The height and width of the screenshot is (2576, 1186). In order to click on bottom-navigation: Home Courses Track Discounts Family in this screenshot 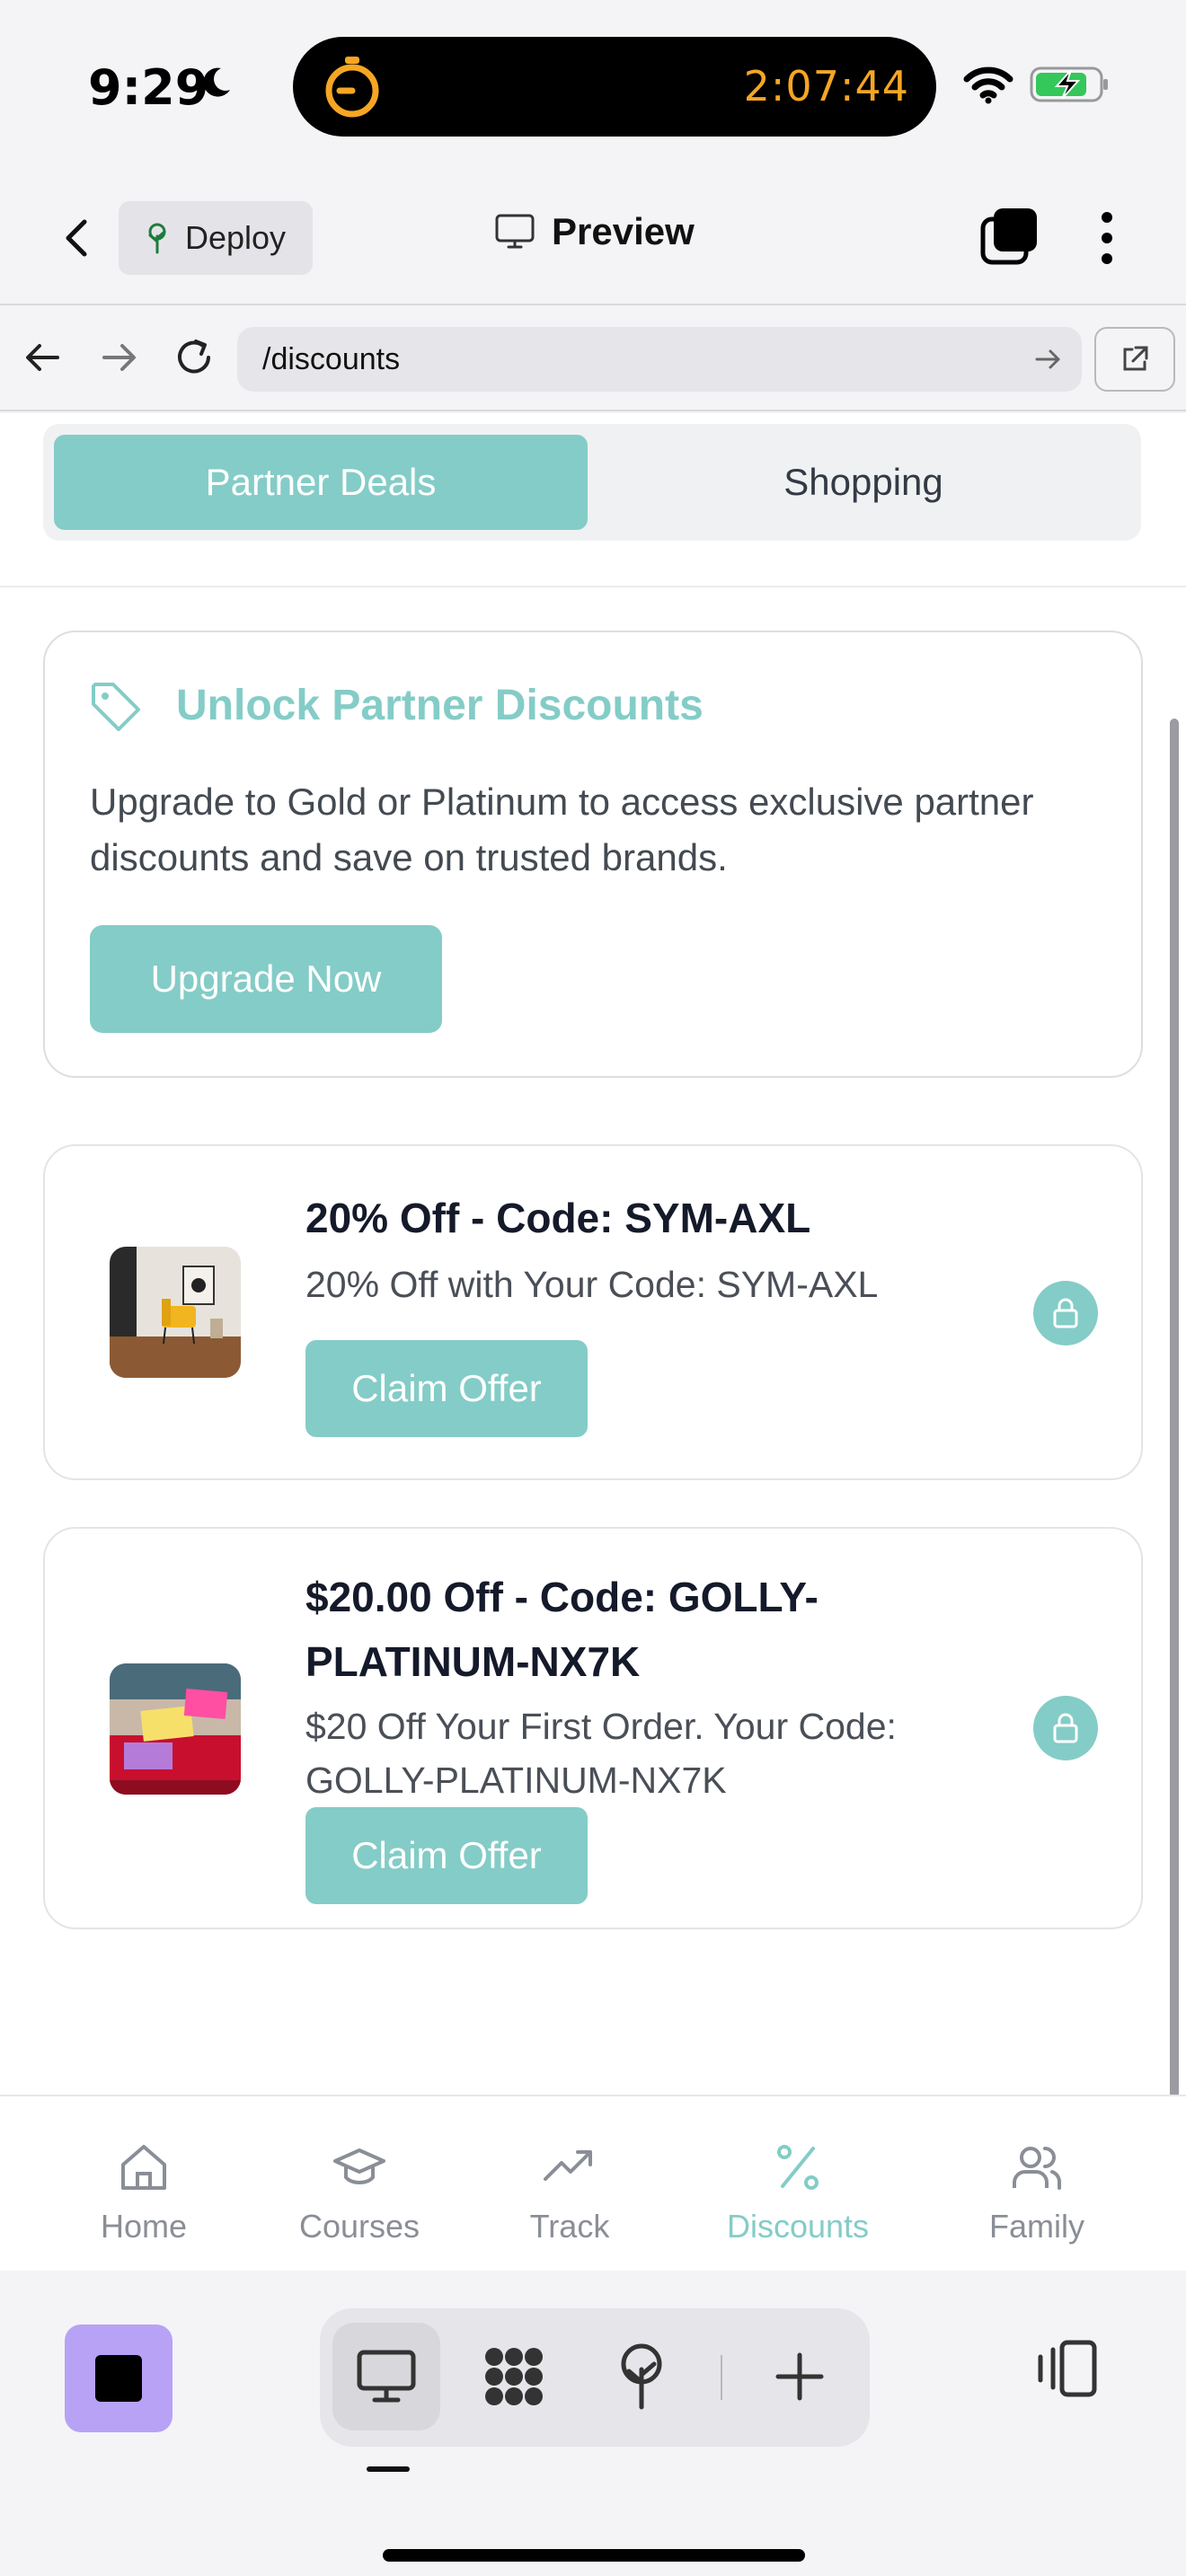, I will do `click(593, 2183)`.